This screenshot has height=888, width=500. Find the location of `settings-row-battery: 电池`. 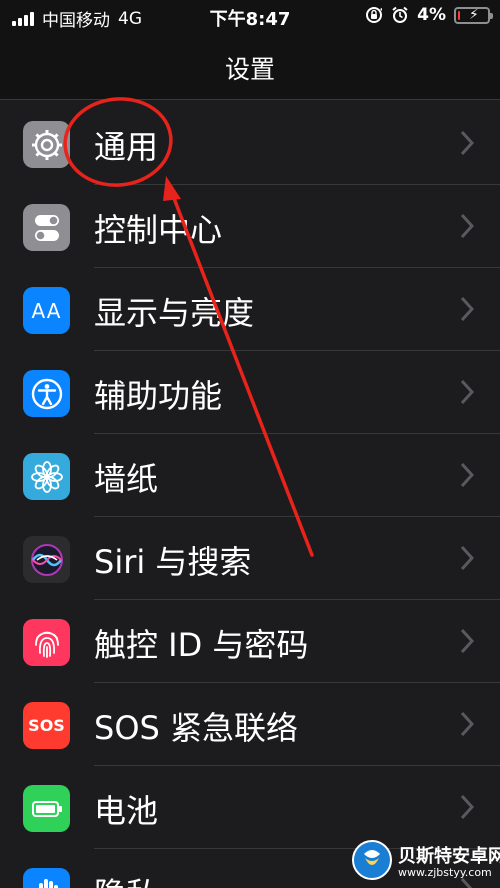

settings-row-battery: 电池 is located at coordinates (250, 807).